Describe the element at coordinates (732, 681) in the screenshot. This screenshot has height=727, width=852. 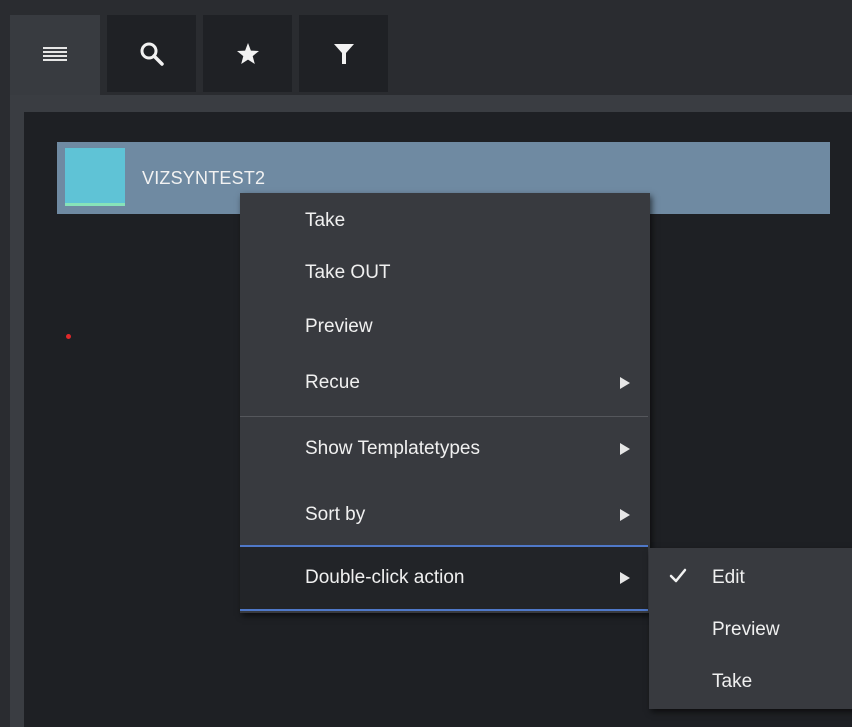
I see `submenu-item-label: Take` at that location.